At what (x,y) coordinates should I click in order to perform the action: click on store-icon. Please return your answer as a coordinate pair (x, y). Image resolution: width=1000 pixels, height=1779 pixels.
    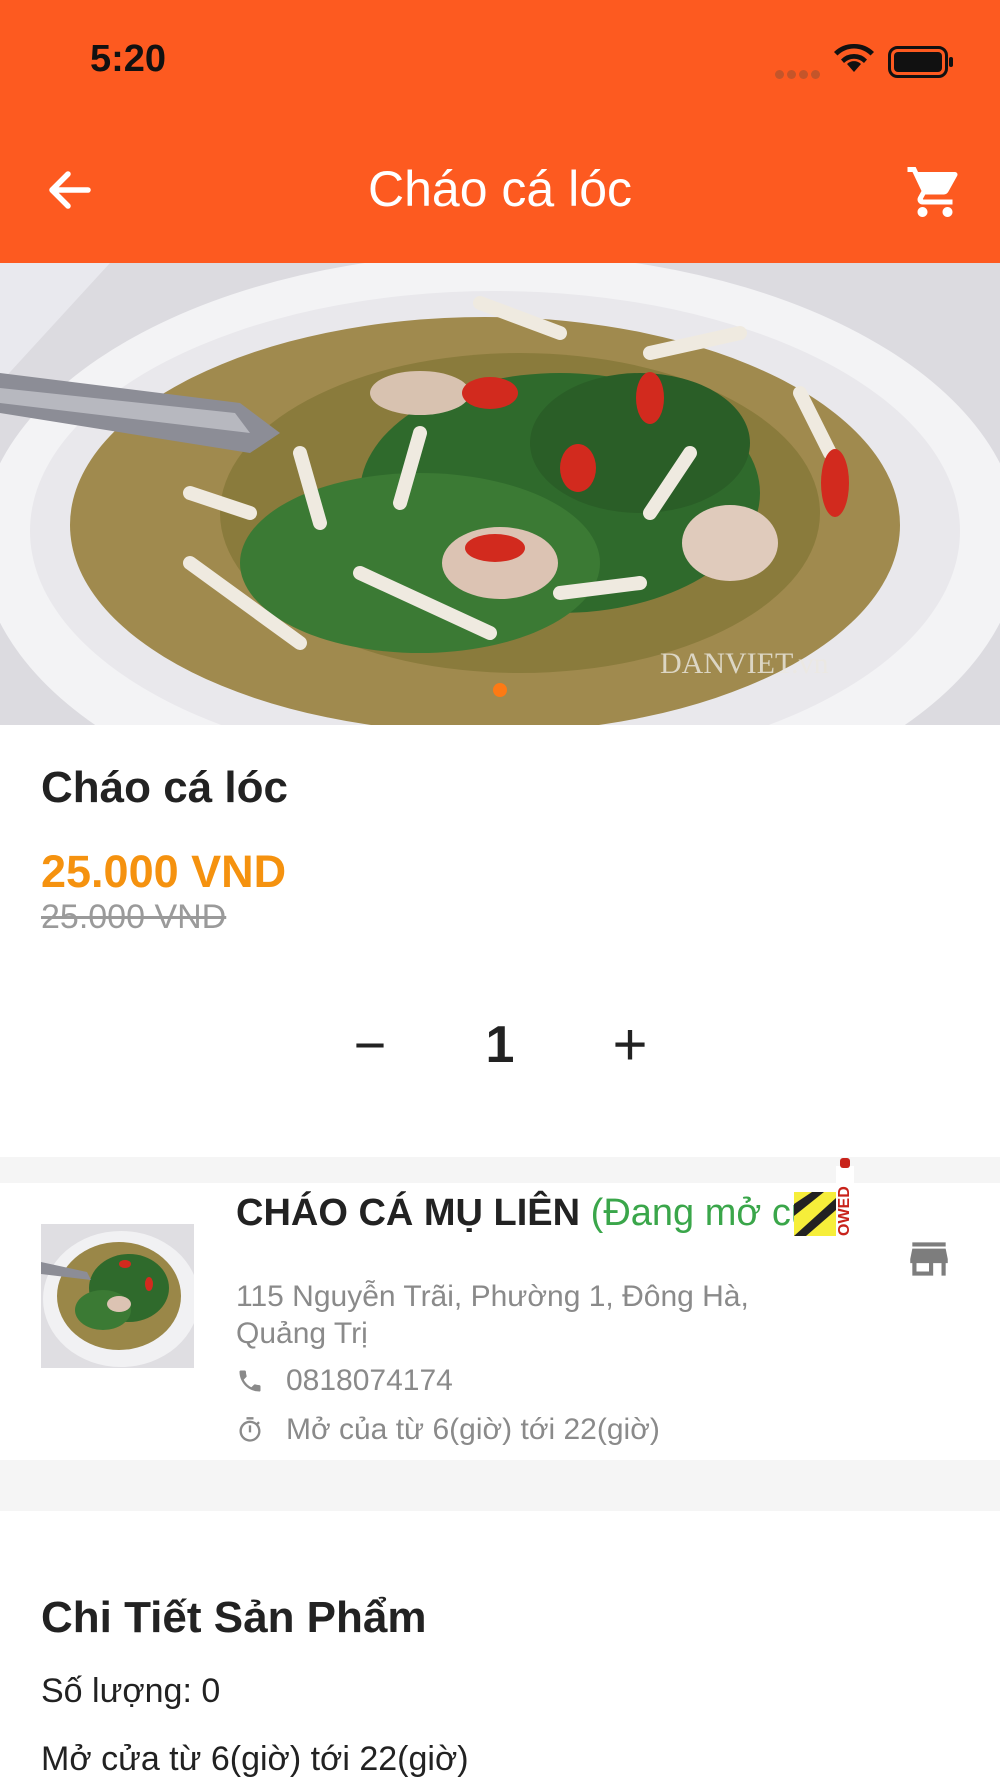
    Looking at the image, I should click on (929, 1259).